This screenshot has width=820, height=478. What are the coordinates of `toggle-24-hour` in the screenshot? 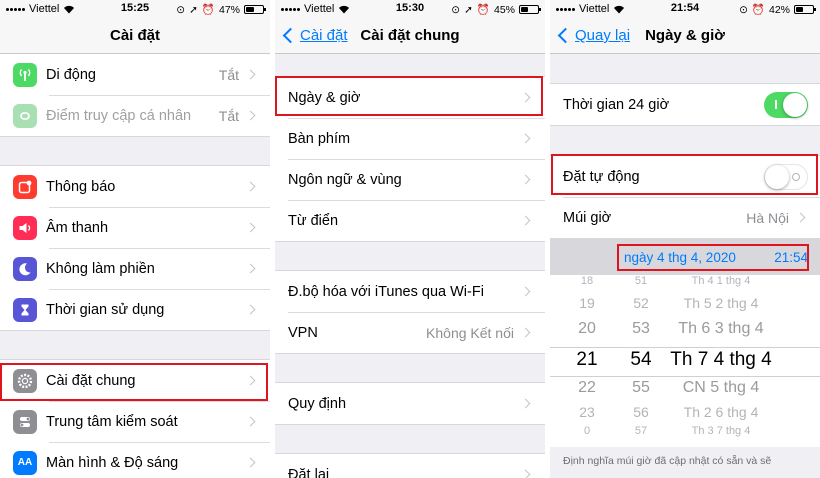 It's located at (786, 104).